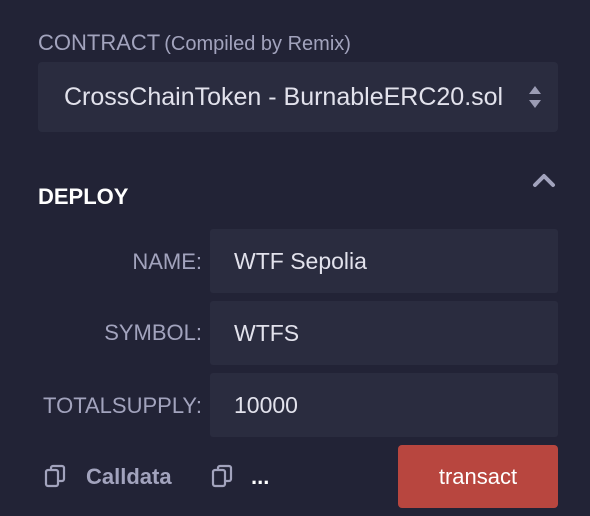 The height and width of the screenshot is (516, 590). What do you see at coordinates (257, 44) in the screenshot?
I see `contract-sublabel: (Compiled by Remix)` at bounding box center [257, 44].